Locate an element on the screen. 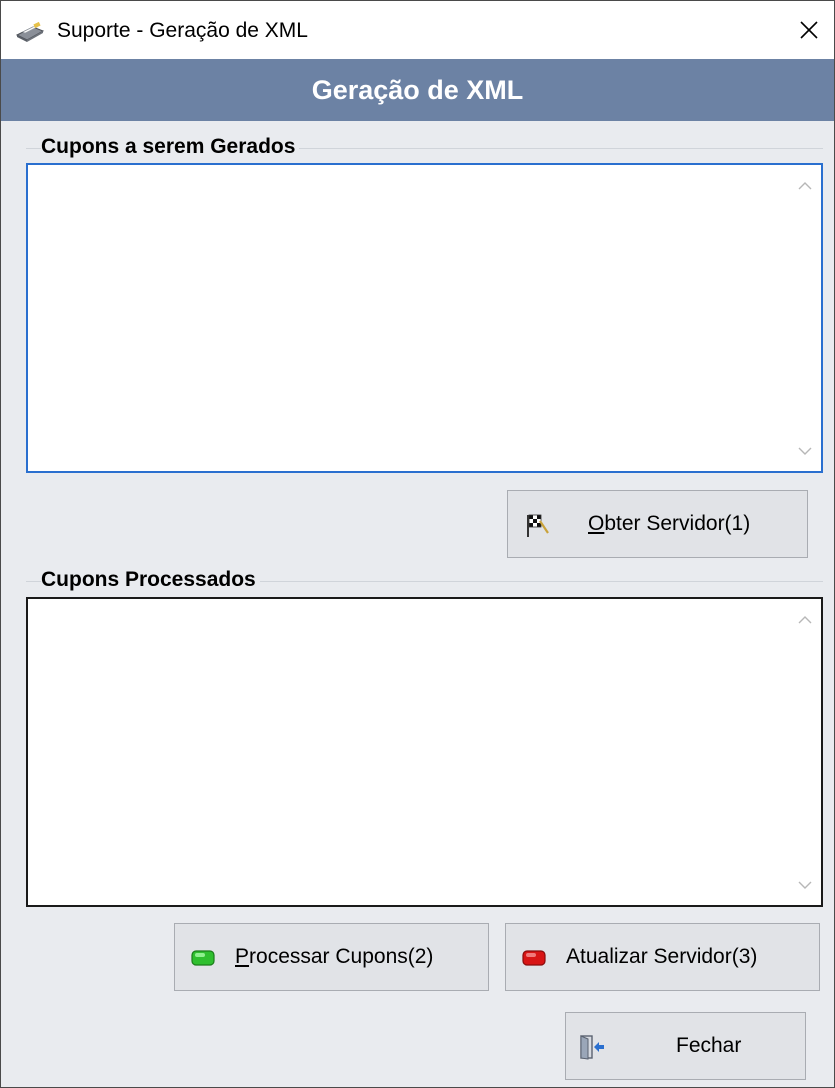 The image size is (835, 1088). window-title: Suporte - Geração de XML is located at coordinates (182, 30).